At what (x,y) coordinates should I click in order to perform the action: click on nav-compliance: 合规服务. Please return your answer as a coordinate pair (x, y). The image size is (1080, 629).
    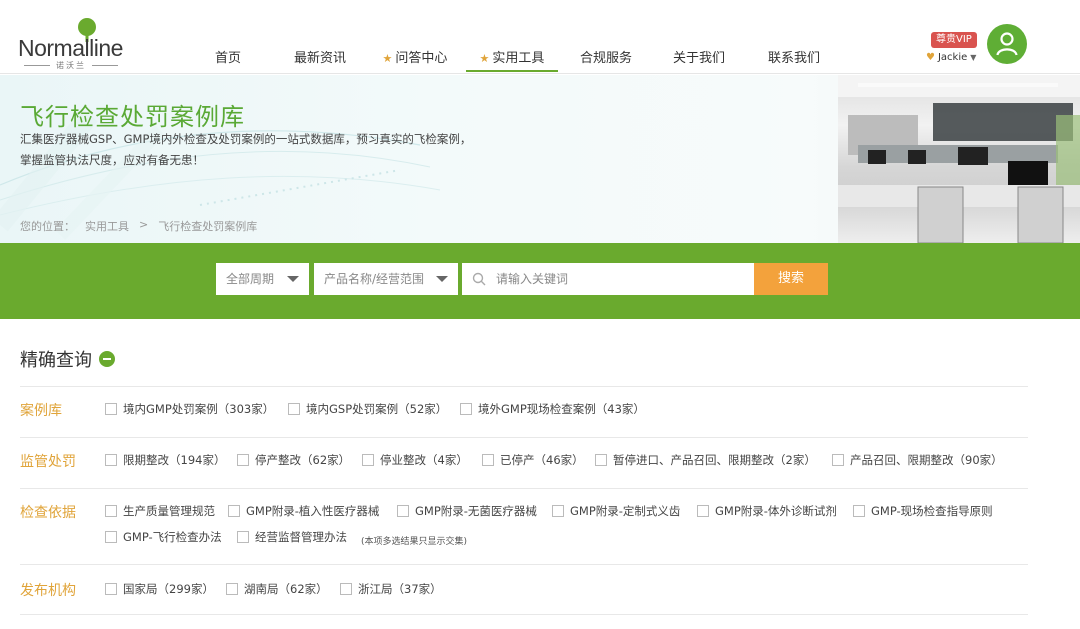
    Looking at the image, I should click on (606, 60).